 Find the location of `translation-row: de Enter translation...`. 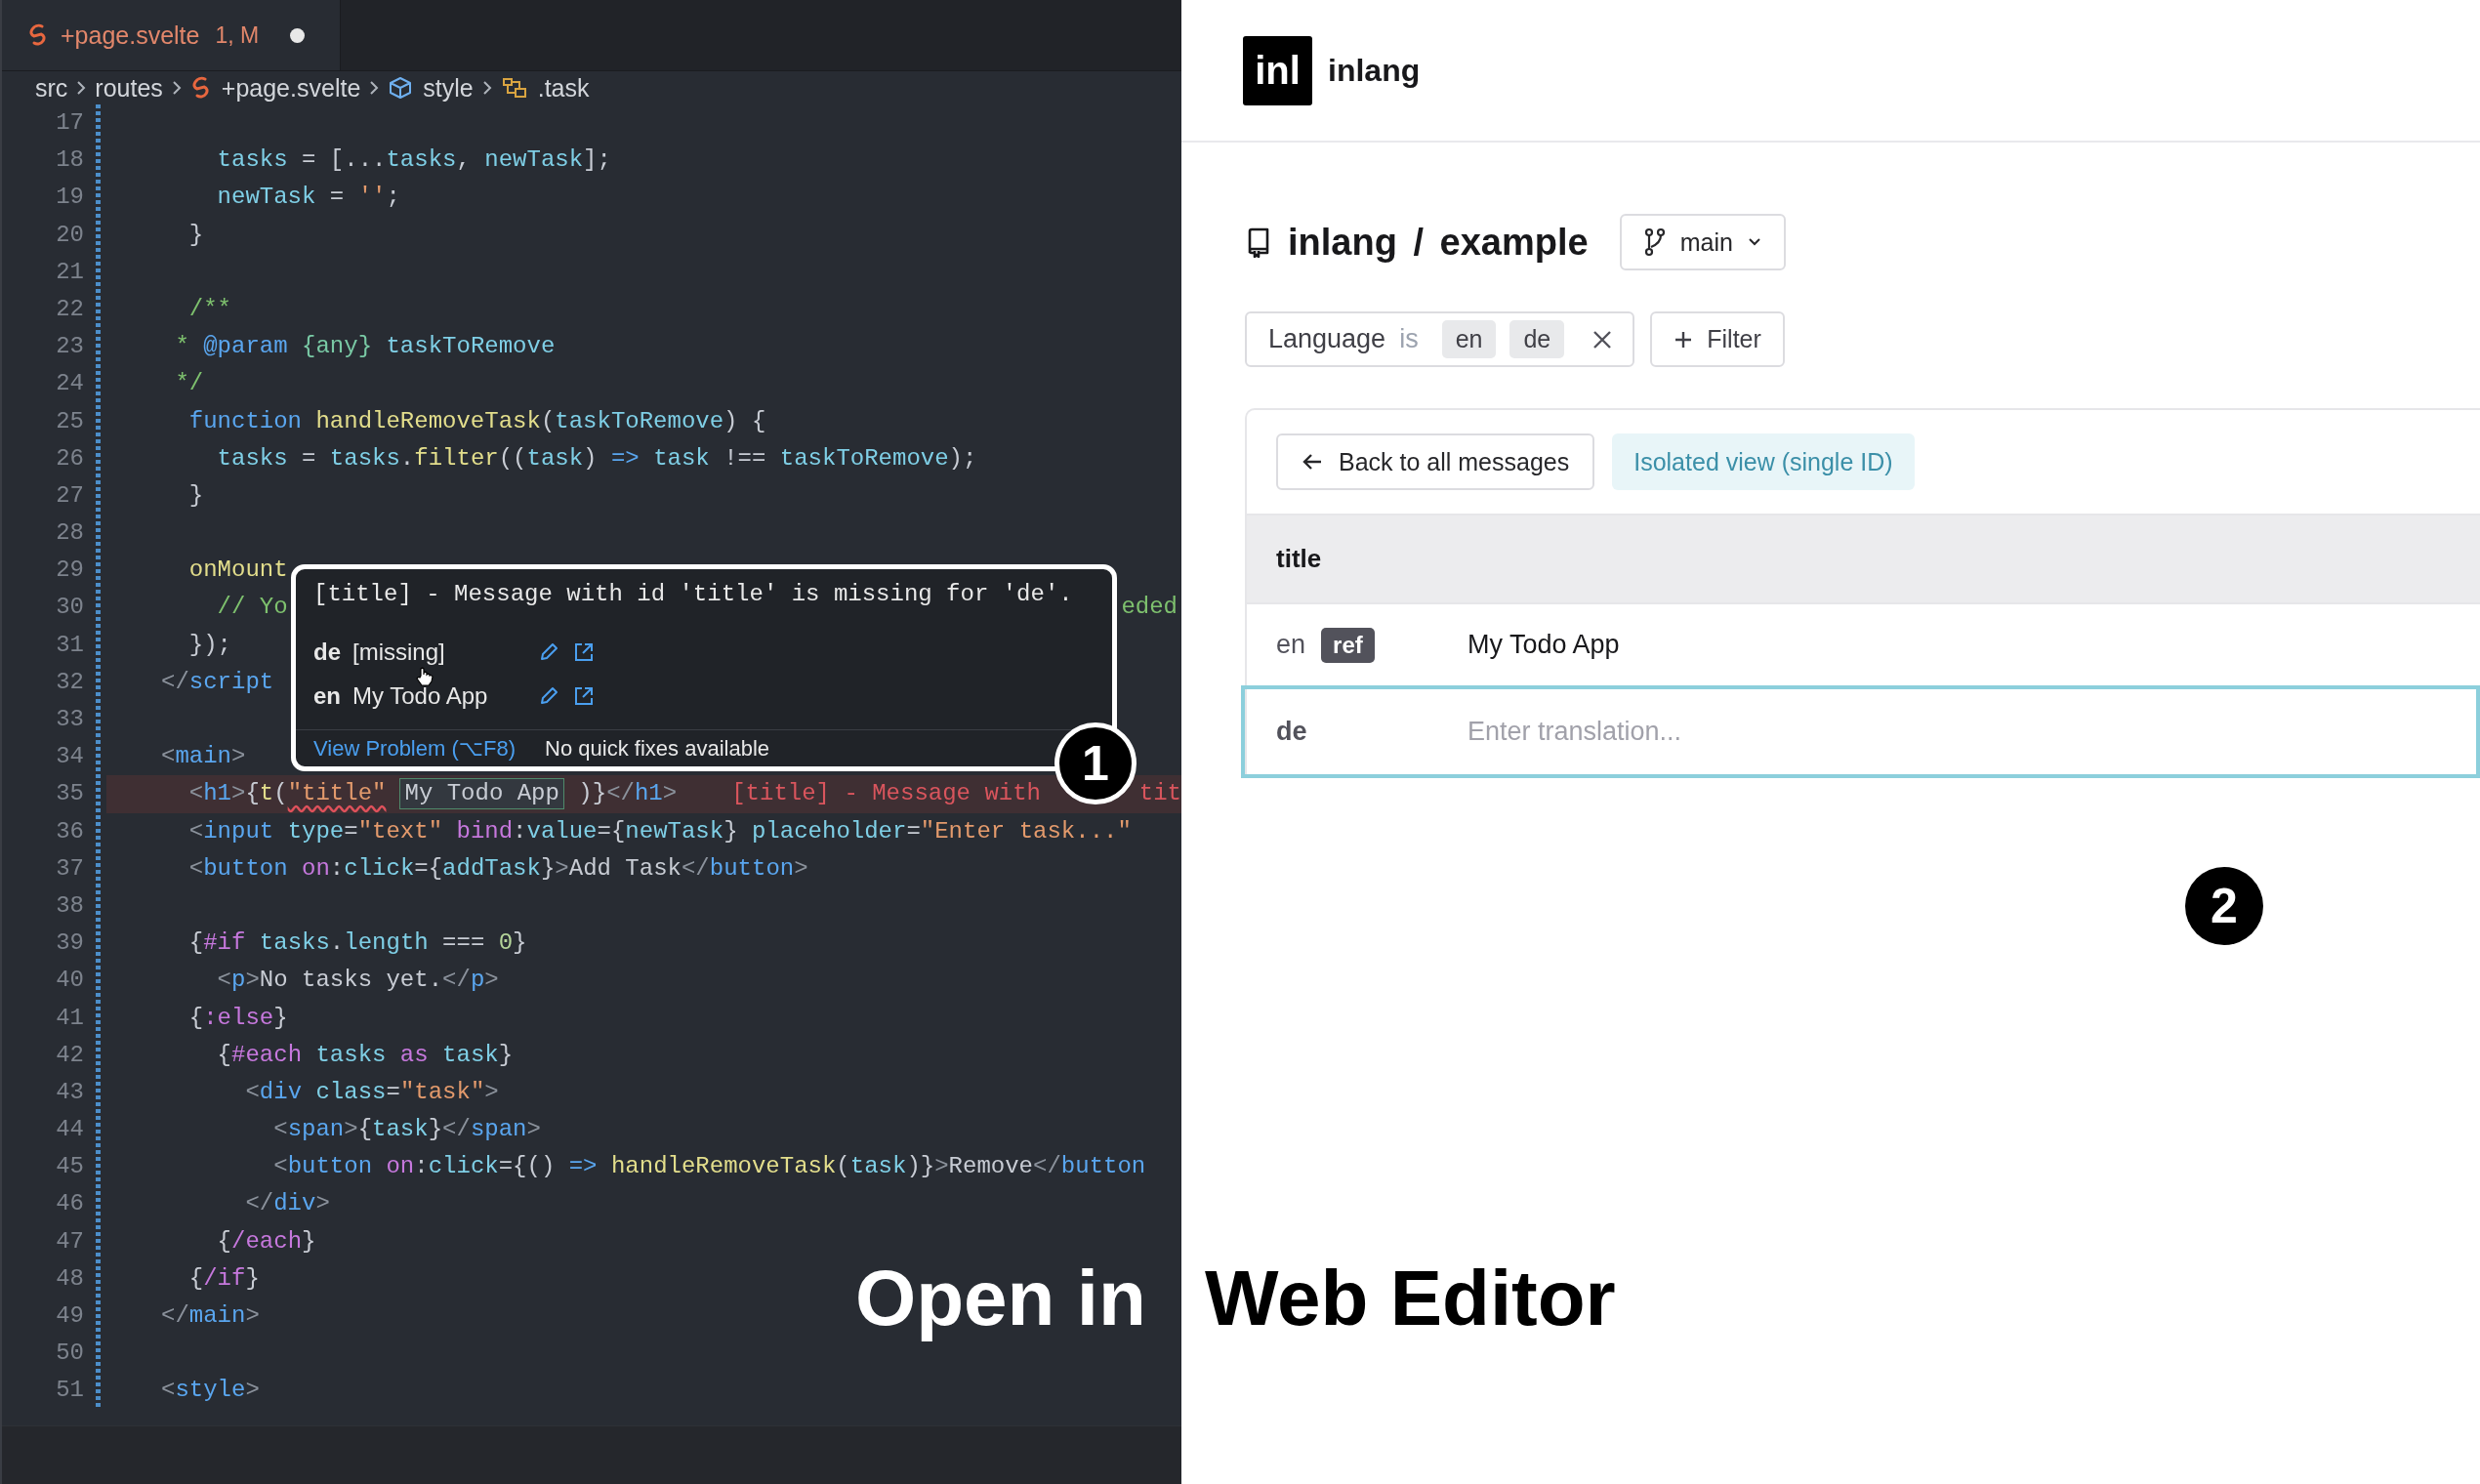

translation-row: de Enter translation... is located at coordinates (1860, 732).